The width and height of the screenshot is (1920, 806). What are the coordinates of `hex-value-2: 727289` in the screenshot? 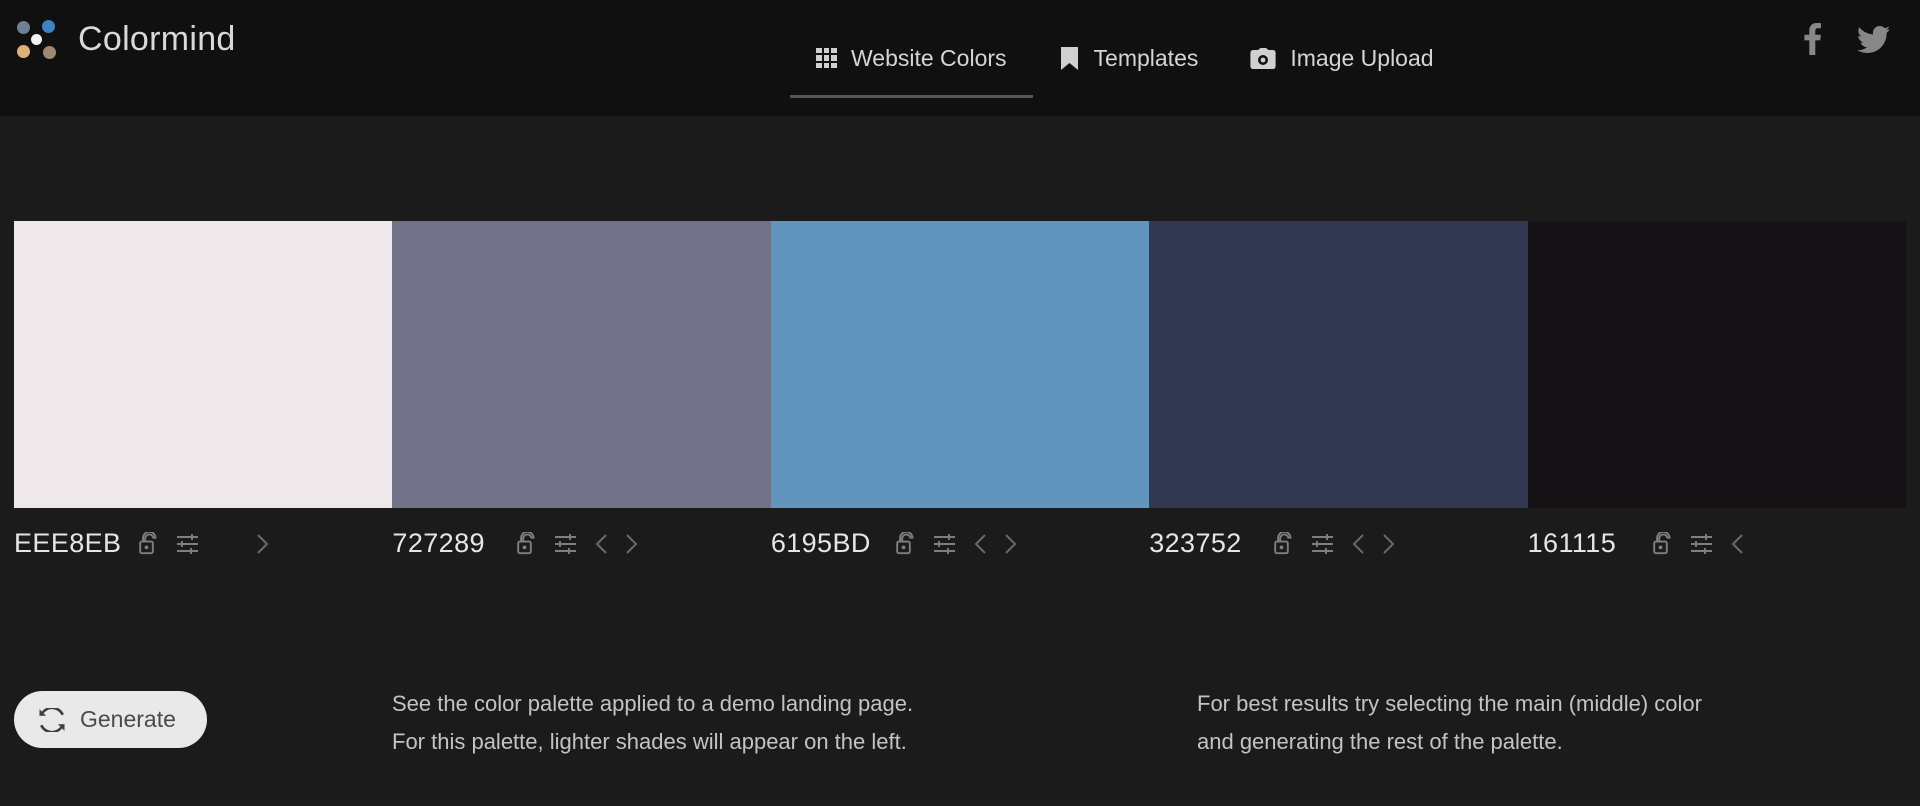 It's located at (446, 543).